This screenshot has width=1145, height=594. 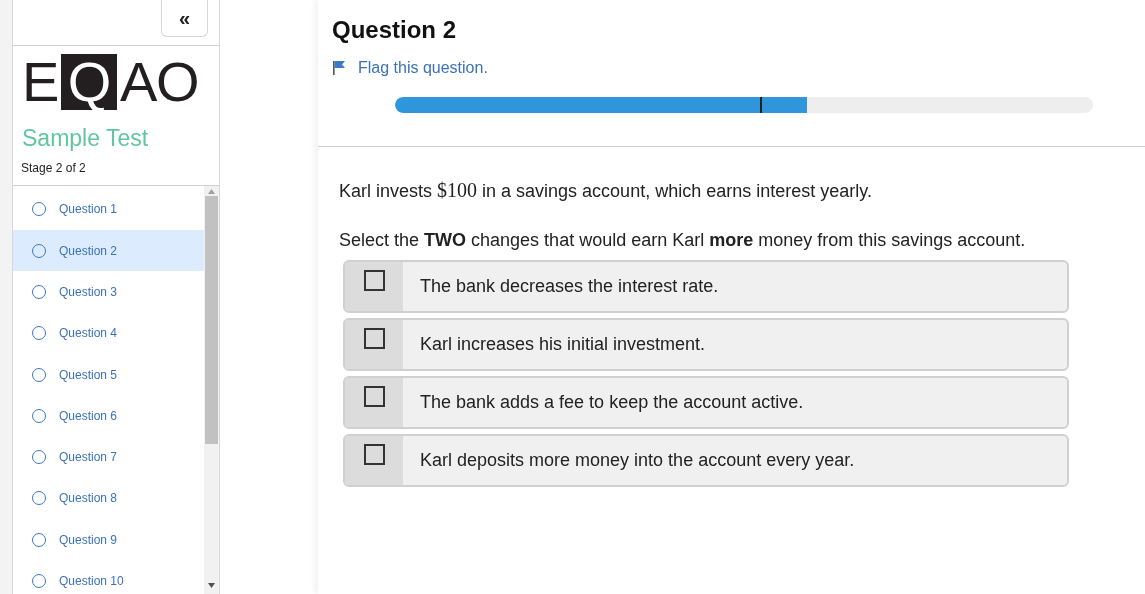 What do you see at coordinates (110, 82) in the screenshot?
I see `logo: E Q AO` at bounding box center [110, 82].